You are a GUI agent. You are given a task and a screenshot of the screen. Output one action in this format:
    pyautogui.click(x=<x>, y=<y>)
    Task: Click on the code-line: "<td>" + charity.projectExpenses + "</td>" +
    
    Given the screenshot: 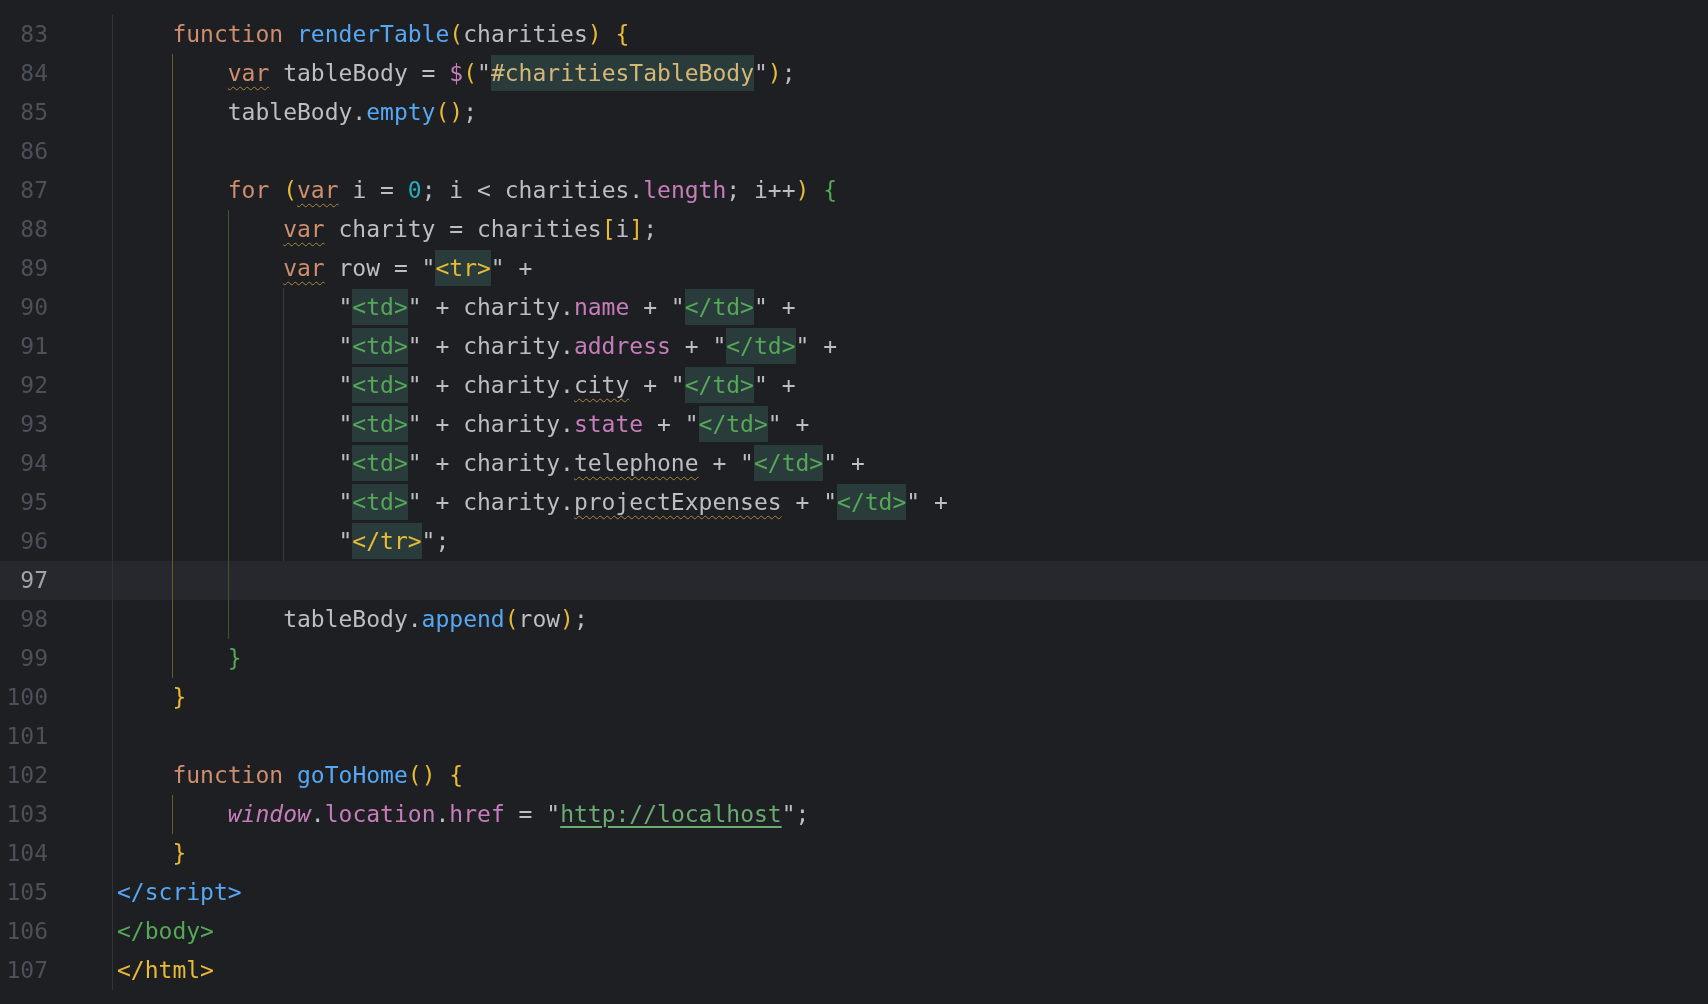 What is the action you would take?
    pyautogui.click(x=643, y=502)
    